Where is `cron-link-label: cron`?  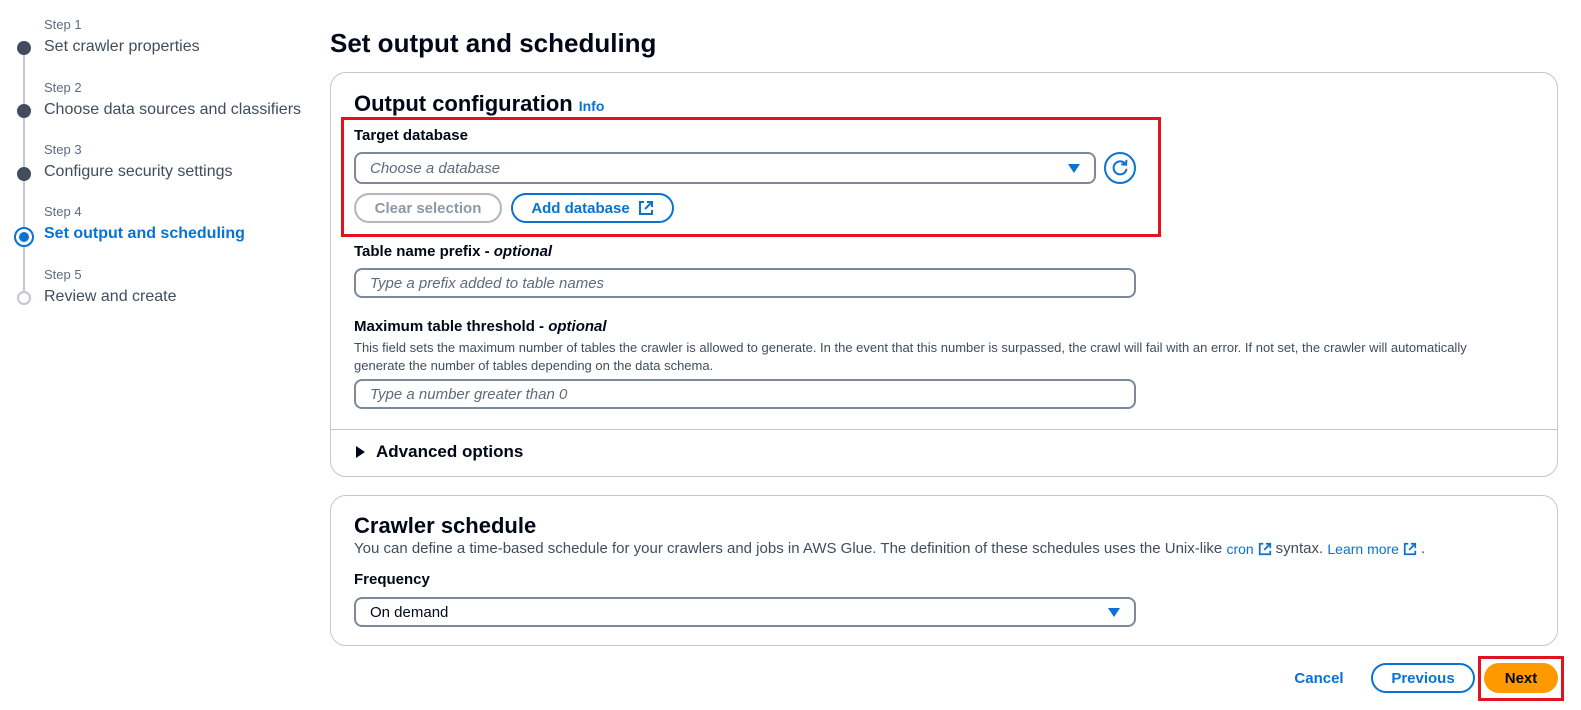 cron-link-label: cron is located at coordinates (1240, 548).